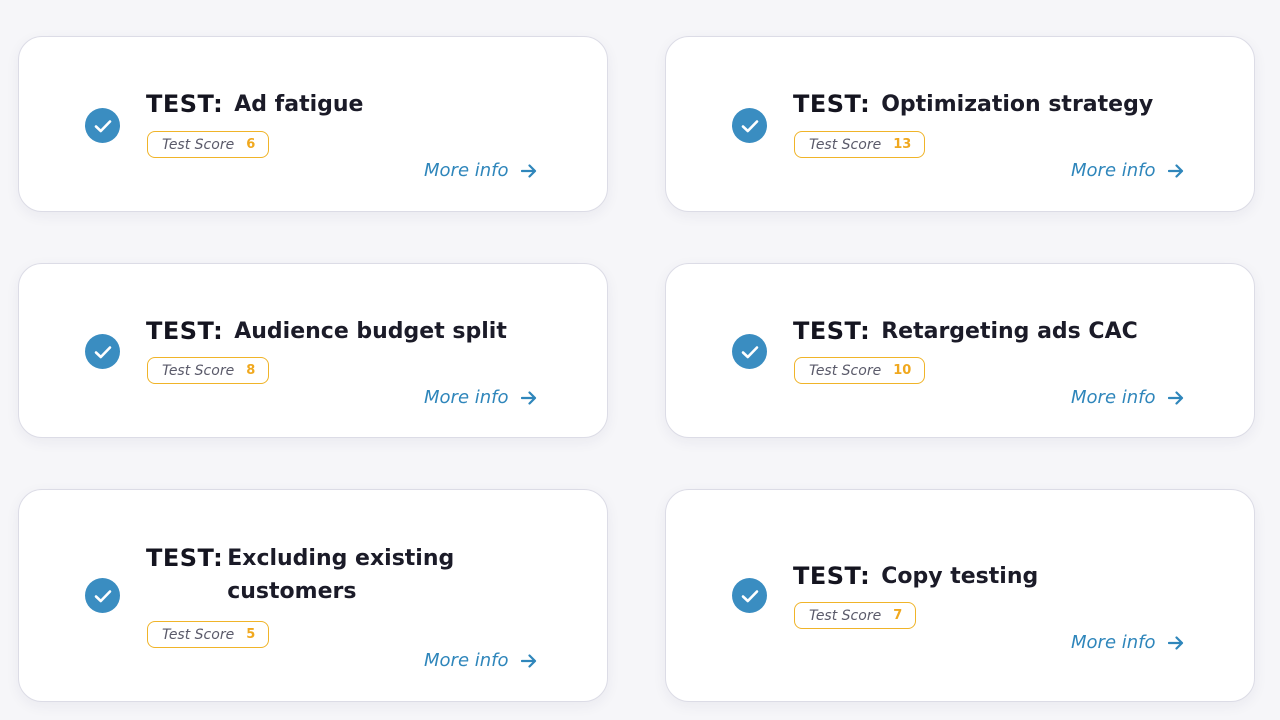  Describe the element at coordinates (251, 634) in the screenshot. I see `test-score-value: 5` at that location.